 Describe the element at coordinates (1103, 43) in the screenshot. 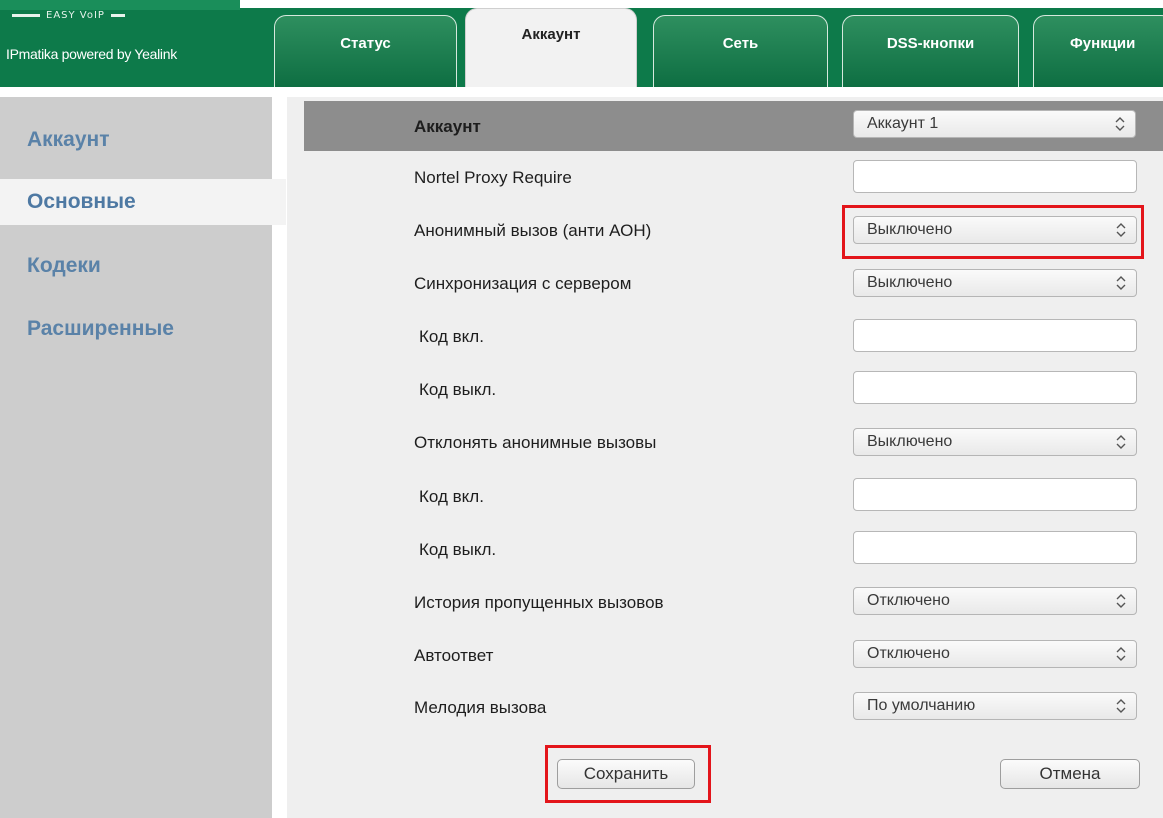

I see `tab-features-label: Функции` at that location.